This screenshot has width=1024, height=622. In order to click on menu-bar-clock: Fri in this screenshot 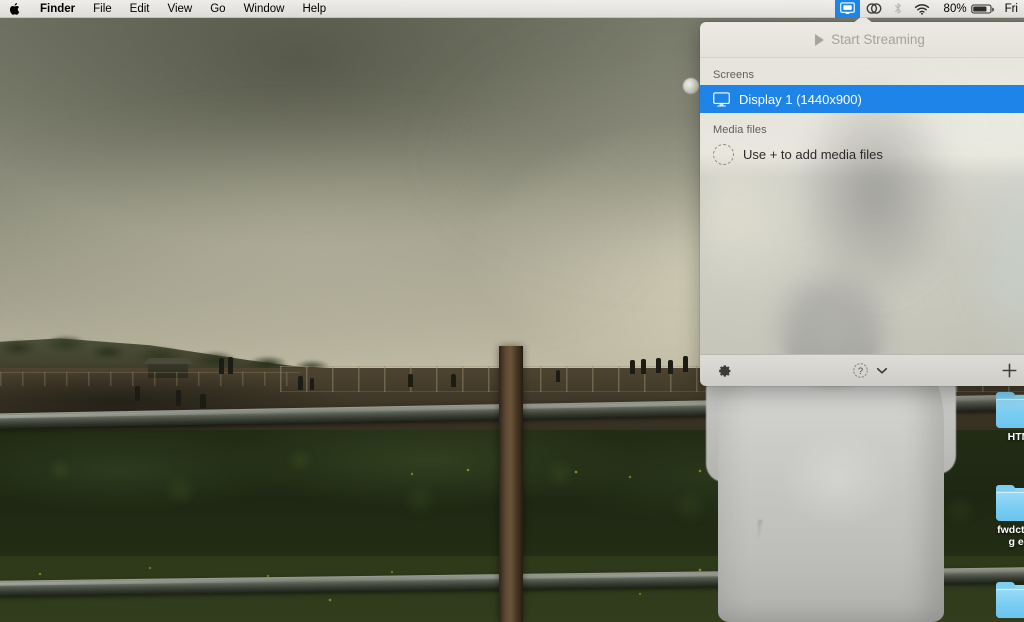, I will do `click(1012, 9)`.